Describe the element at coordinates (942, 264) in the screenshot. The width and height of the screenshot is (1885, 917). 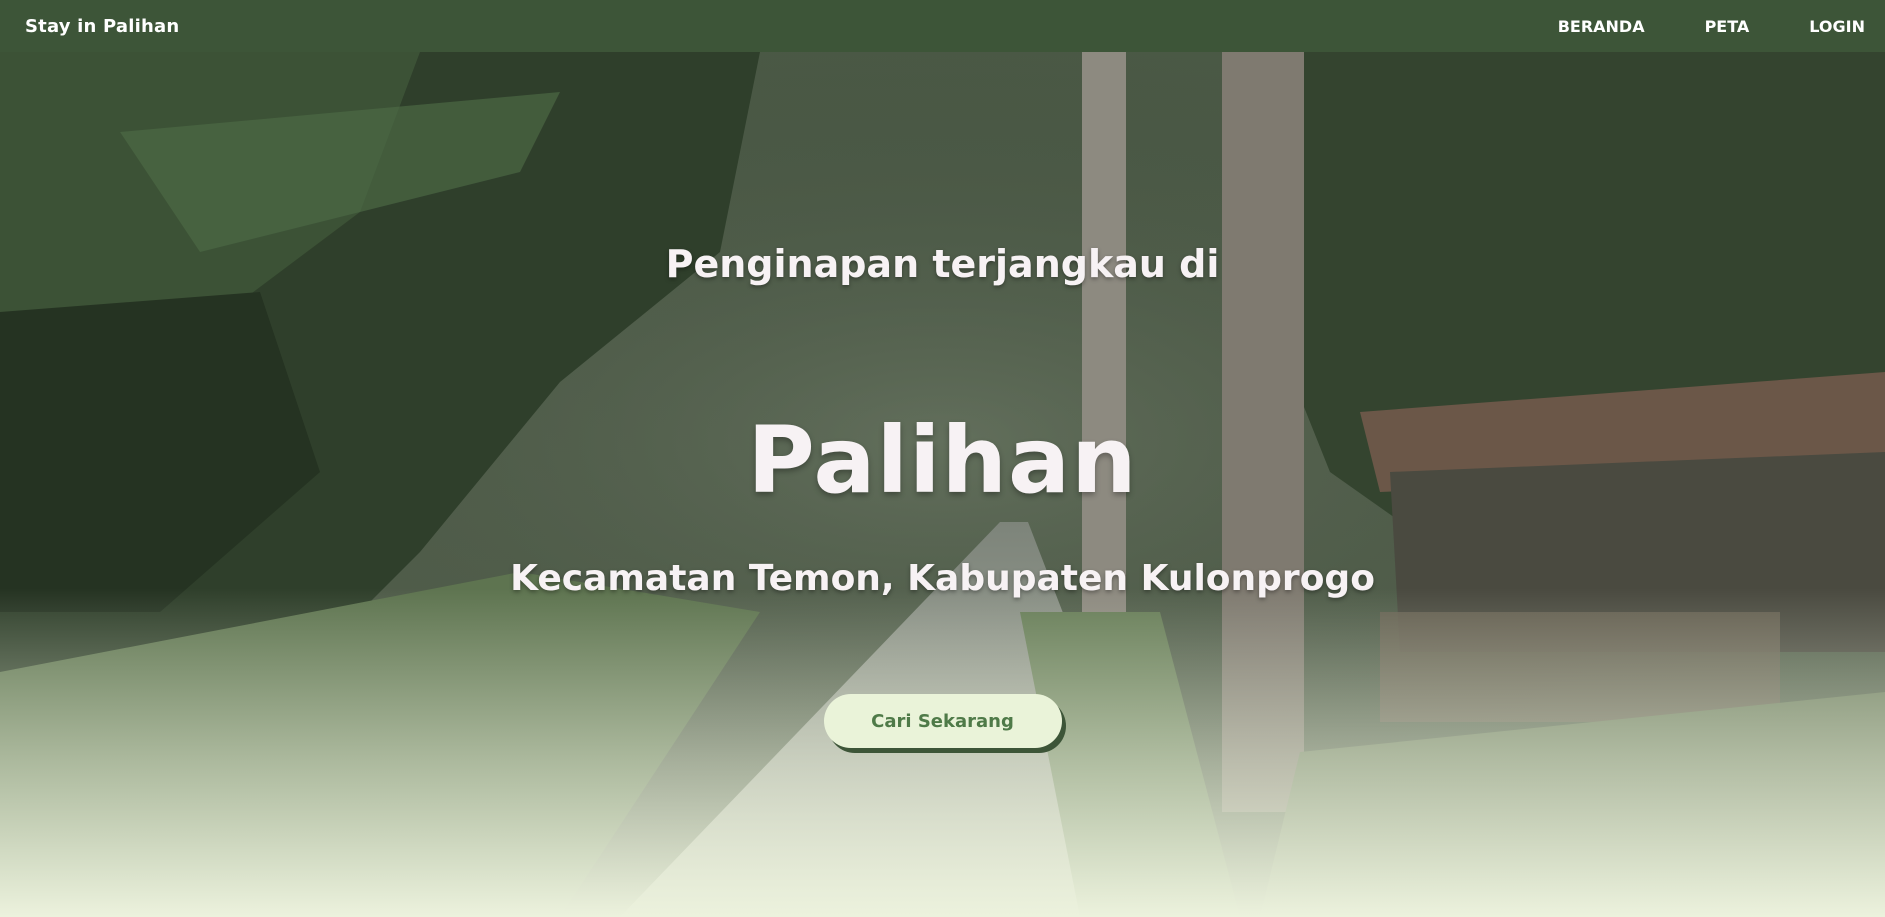
I see `hero-subtitle: Penginapan terjangkau di` at that location.